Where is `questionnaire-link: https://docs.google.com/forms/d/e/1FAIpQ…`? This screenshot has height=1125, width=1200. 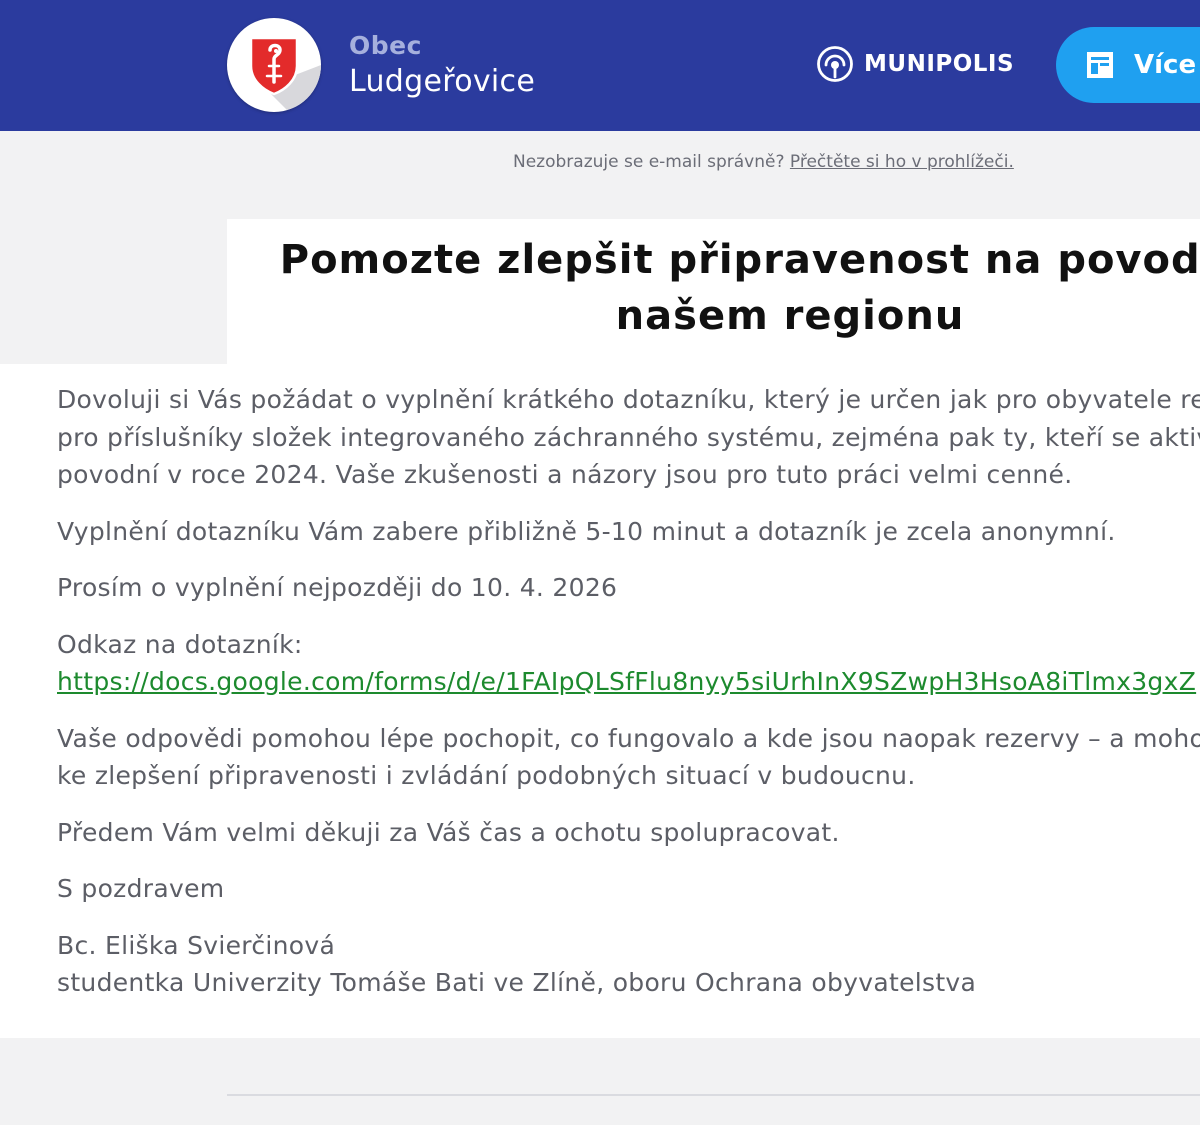 questionnaire-link: https://docs.google.com/forms/d/e/1FAIpQ… is located at coordinates (626, 681).